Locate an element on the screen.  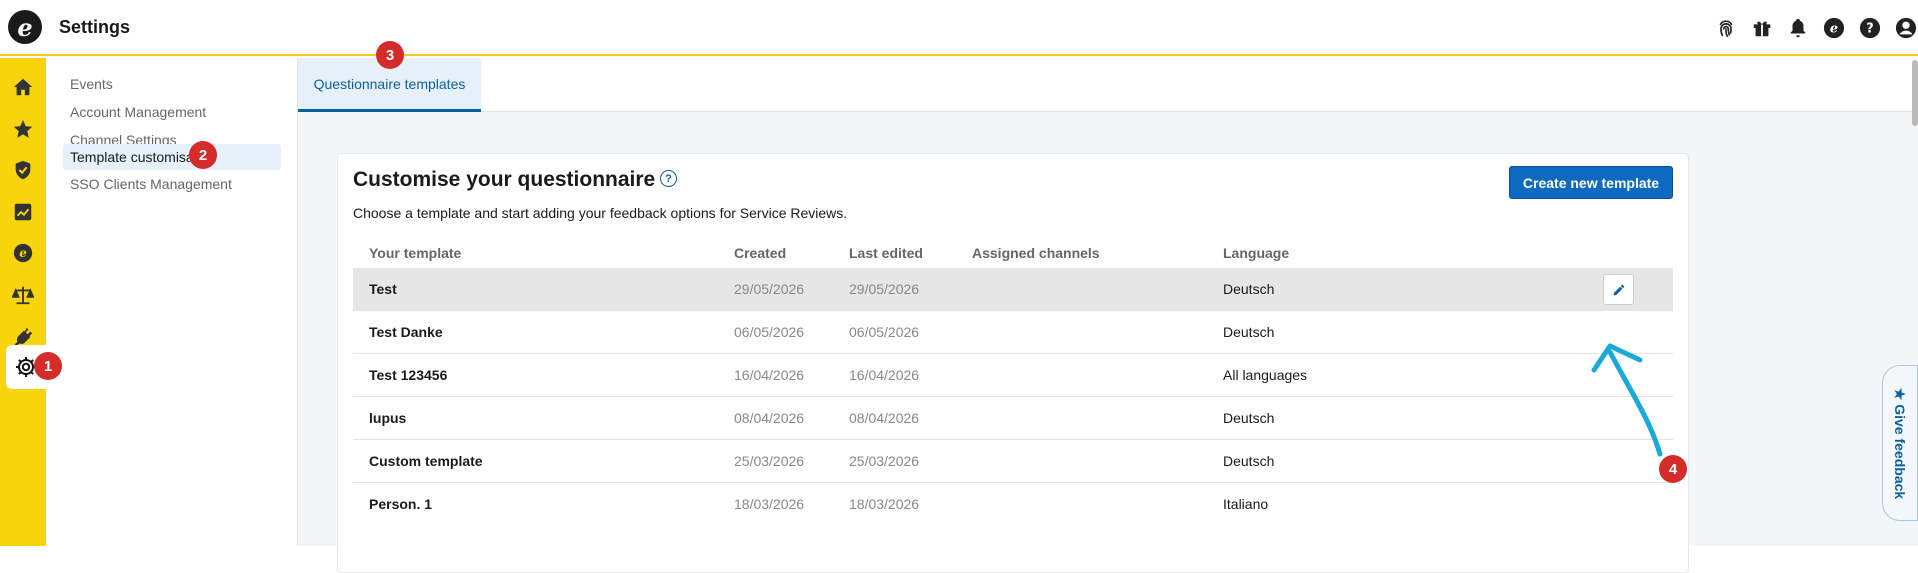
help-icon: ? is located at coordinates (1870, 28).